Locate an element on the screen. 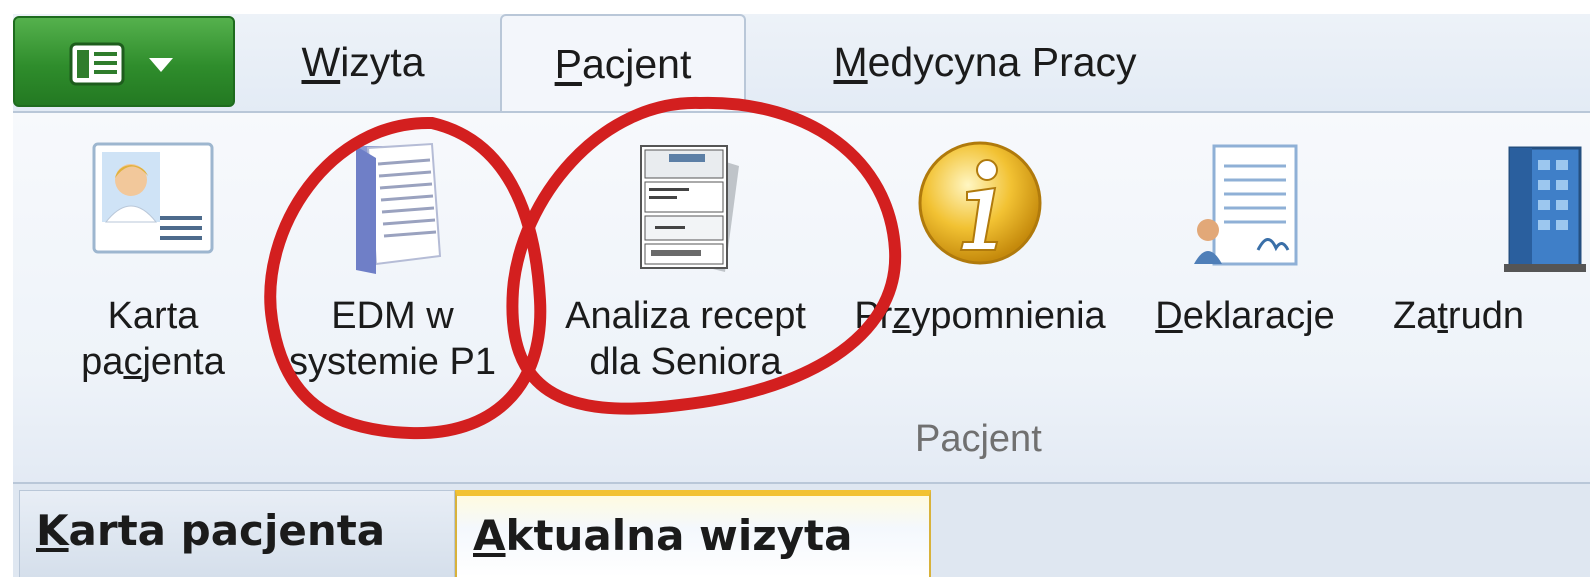  document-folder-icon is located at coordinates (398, 208).